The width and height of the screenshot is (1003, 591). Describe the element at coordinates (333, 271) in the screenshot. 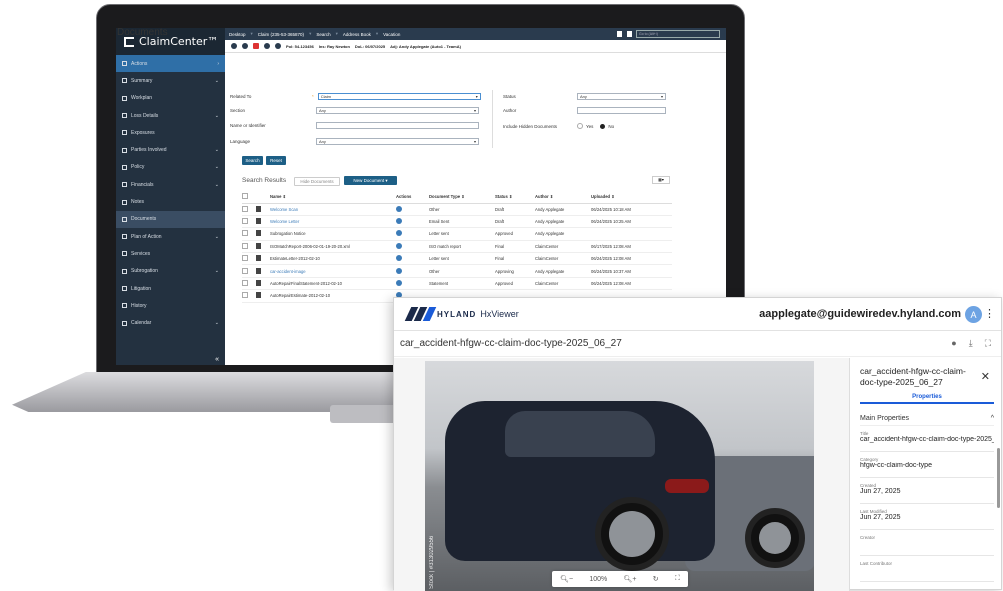

I see `doc-name: car-accident-image` at that location.